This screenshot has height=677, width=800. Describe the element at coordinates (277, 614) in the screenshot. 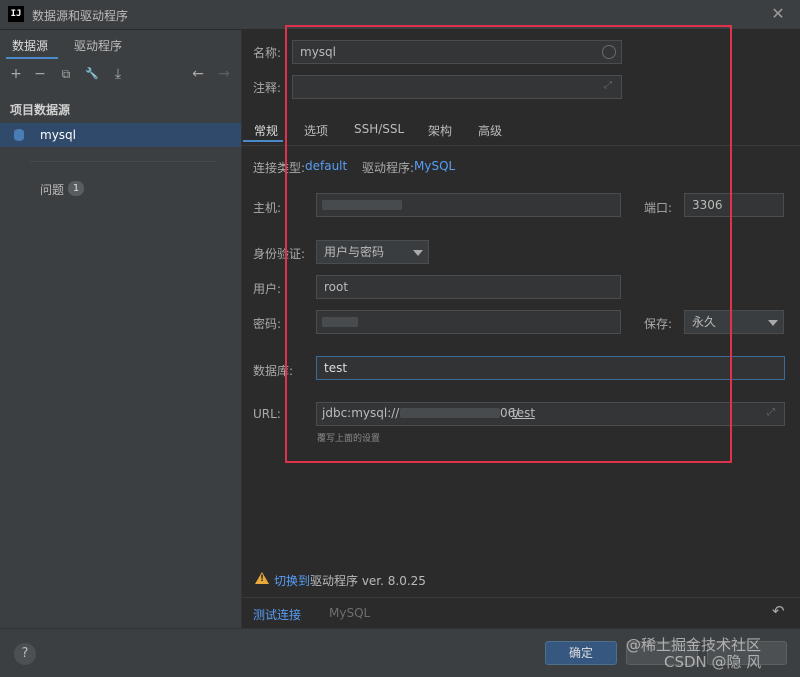

I see `test-connection-link: 测试连接` at that location.